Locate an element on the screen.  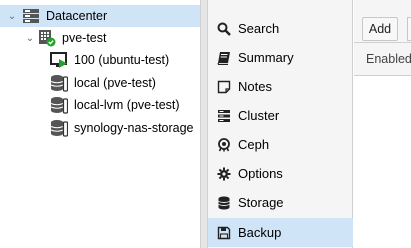
server-icon is located at coordinates (224, 116).